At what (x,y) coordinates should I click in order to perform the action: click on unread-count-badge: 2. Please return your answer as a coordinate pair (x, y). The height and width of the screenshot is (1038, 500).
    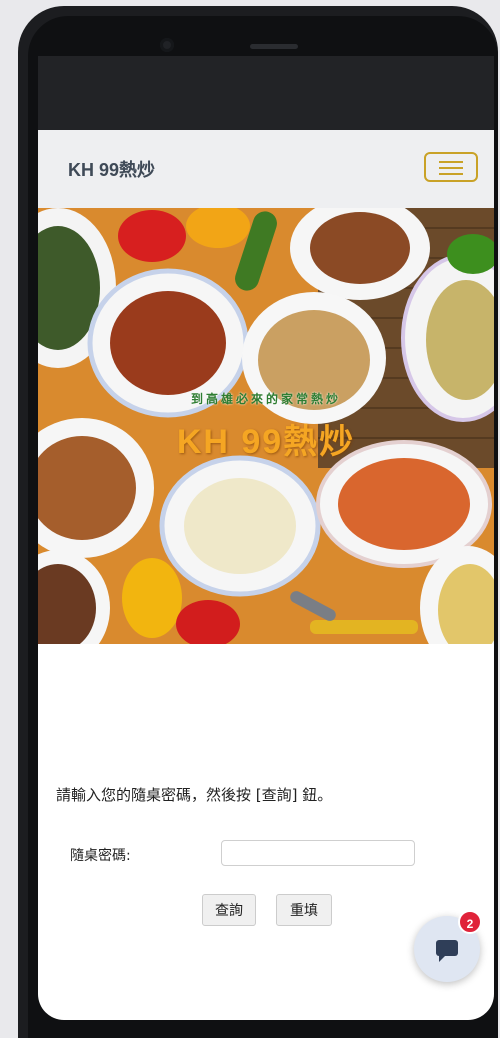
    Looking at the image, I should click on (470, 922).